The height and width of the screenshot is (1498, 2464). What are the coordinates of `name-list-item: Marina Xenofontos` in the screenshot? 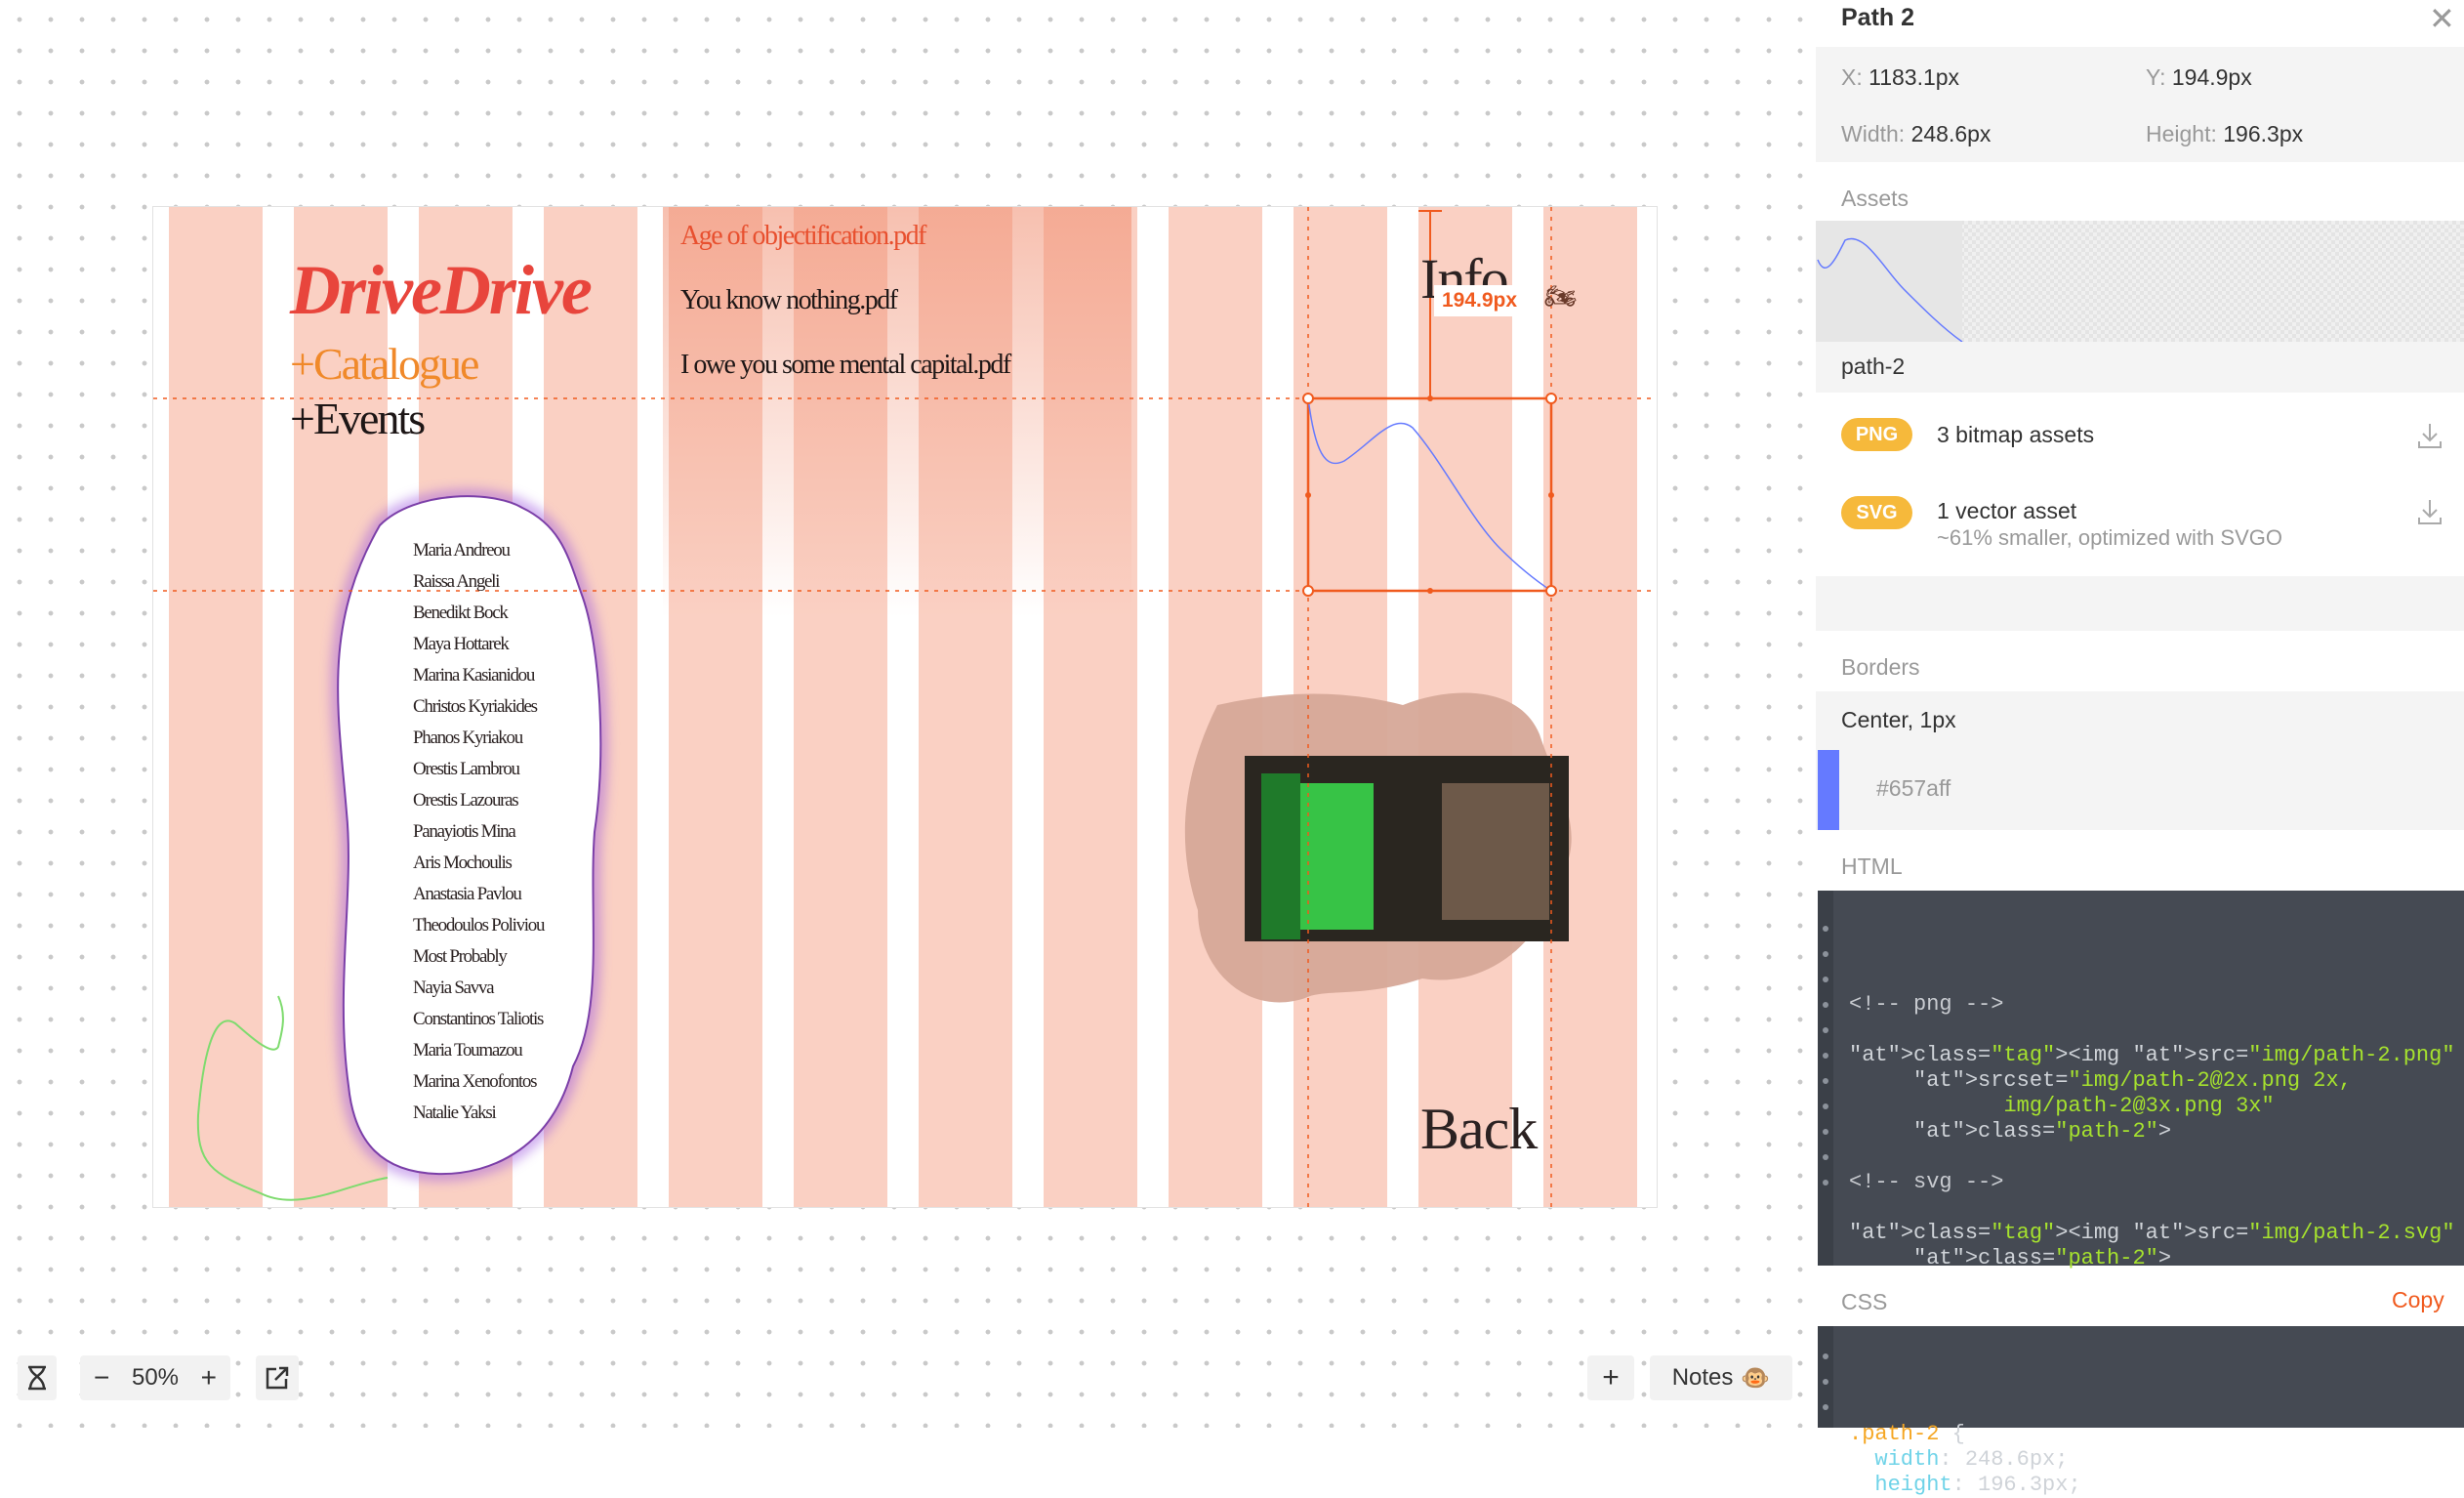 It's located at (478, 1082).